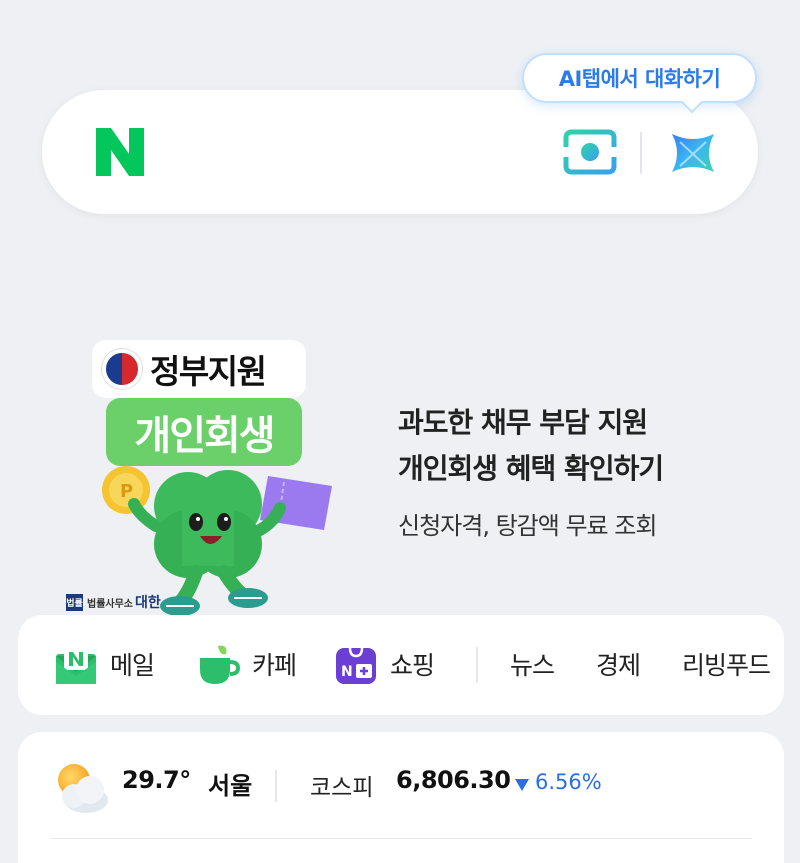 This screenshot has width=800, height=863. I want to click on shortcut-living-food: 리빙푸드, so click(726, 664).